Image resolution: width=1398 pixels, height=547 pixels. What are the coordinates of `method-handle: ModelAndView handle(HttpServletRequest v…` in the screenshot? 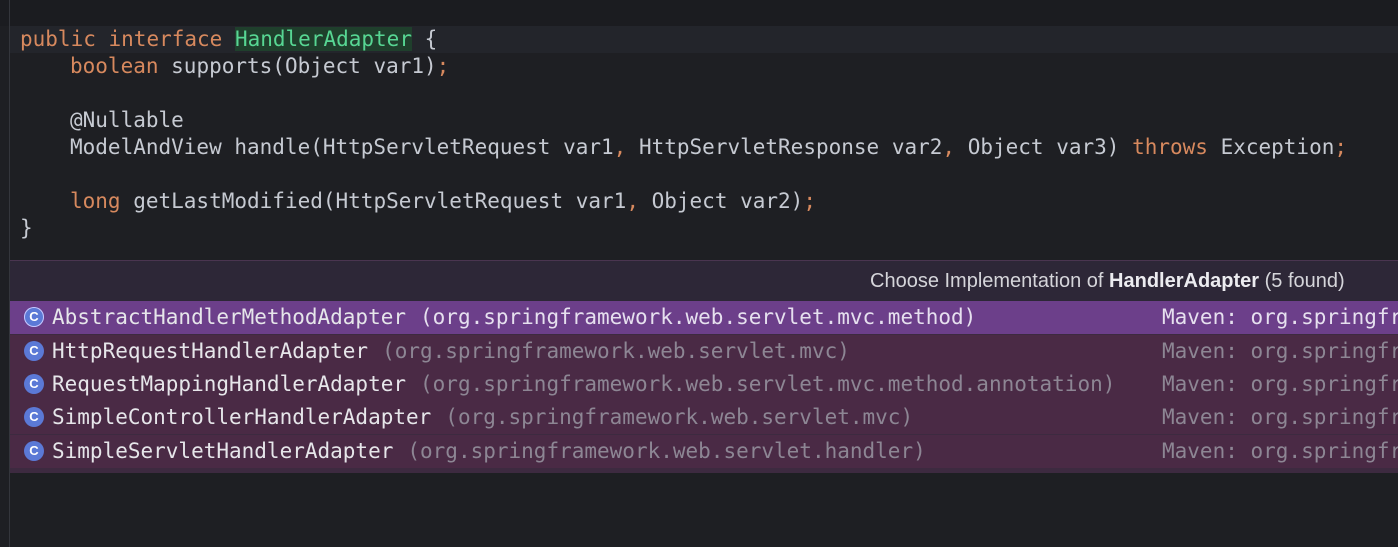 It's located at (342, 147).